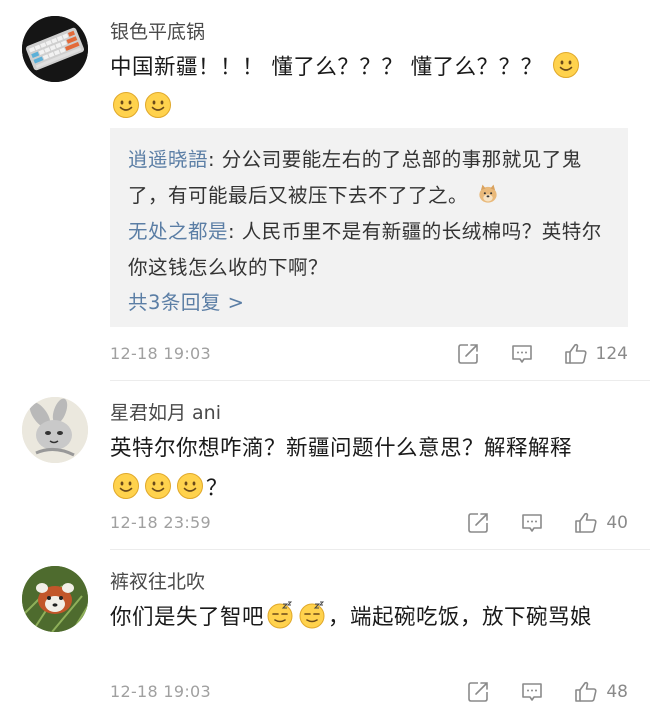  I want to click on comment-actions: 40, so click(547, 523).